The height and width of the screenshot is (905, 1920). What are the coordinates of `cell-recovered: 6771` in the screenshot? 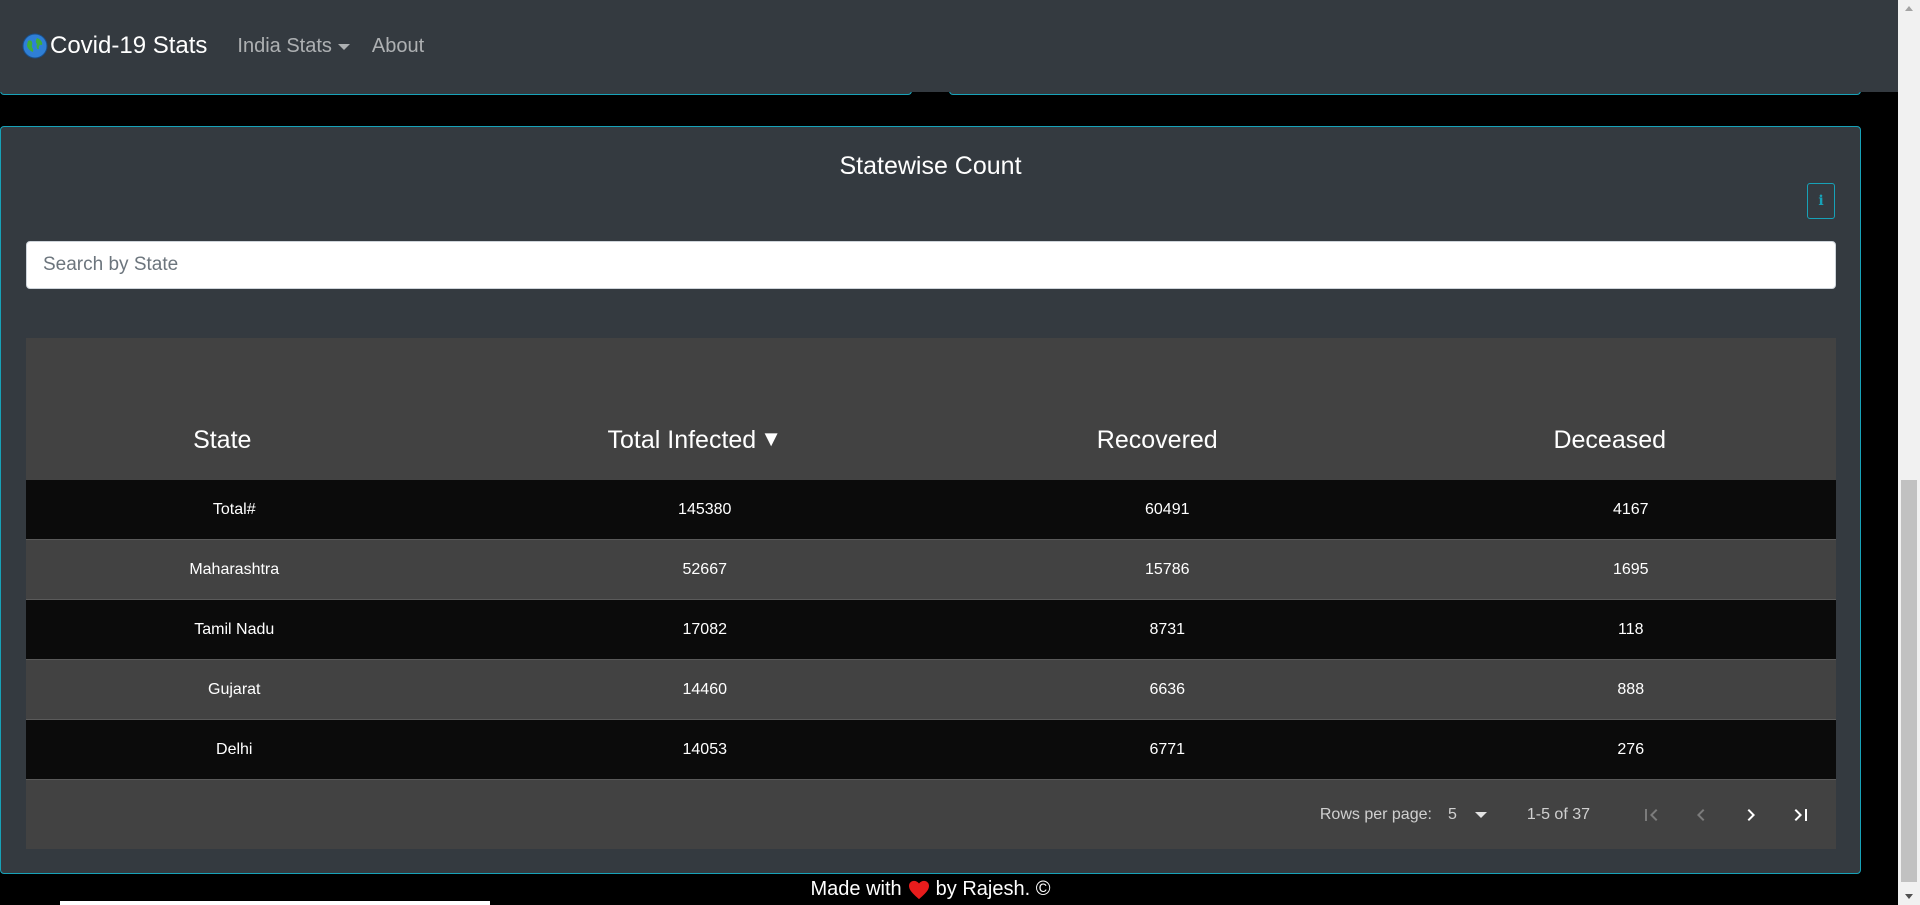 It's located at (1167, 749).